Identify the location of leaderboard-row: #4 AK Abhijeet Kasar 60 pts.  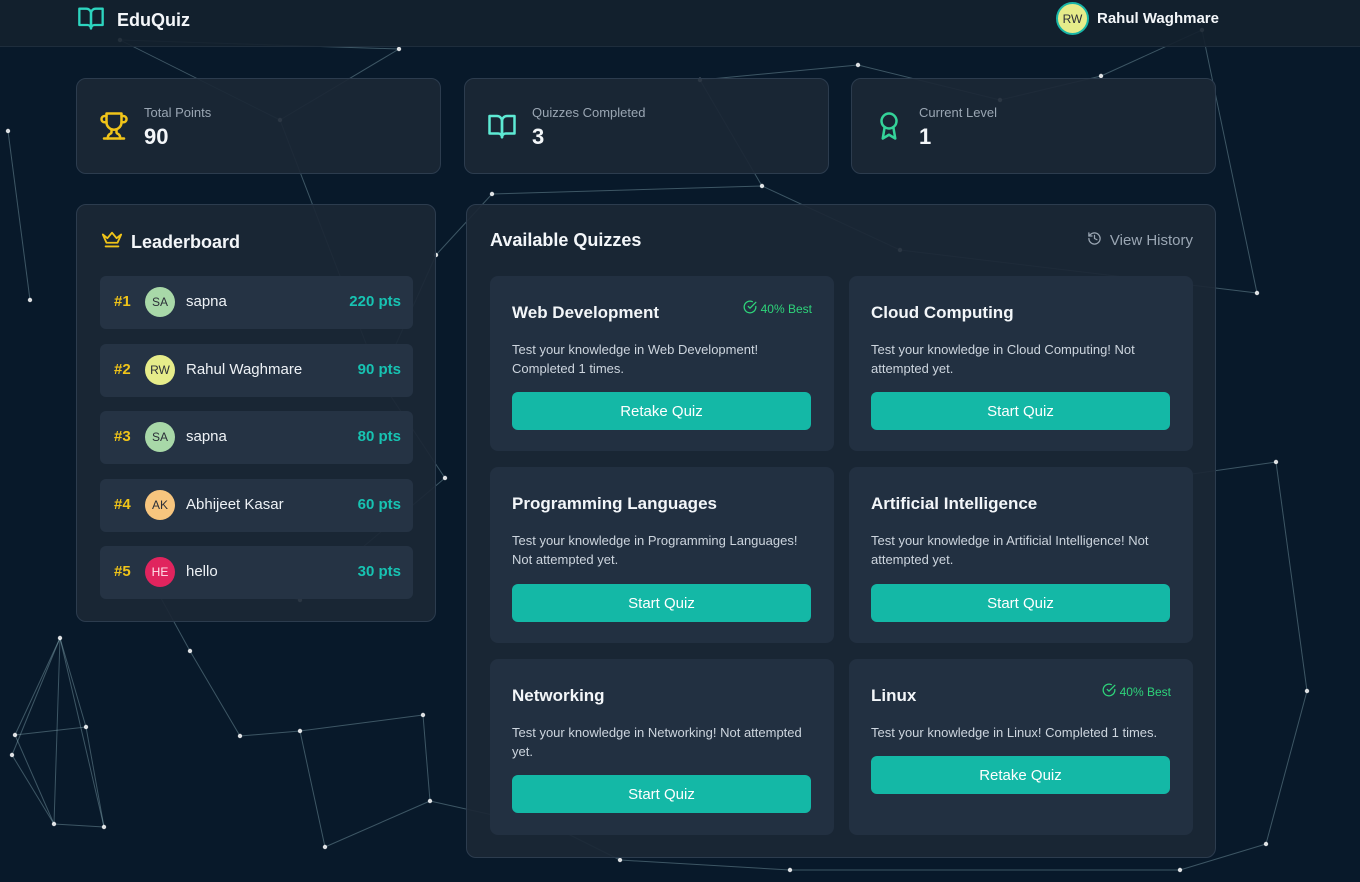
(256, 505).